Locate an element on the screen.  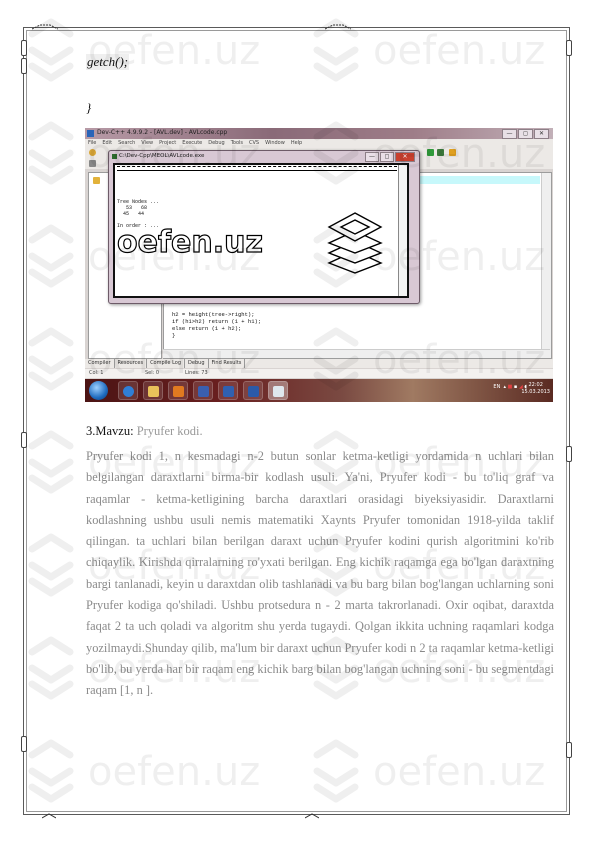
internet-explorer-icon is located at coordinates (128, 391).